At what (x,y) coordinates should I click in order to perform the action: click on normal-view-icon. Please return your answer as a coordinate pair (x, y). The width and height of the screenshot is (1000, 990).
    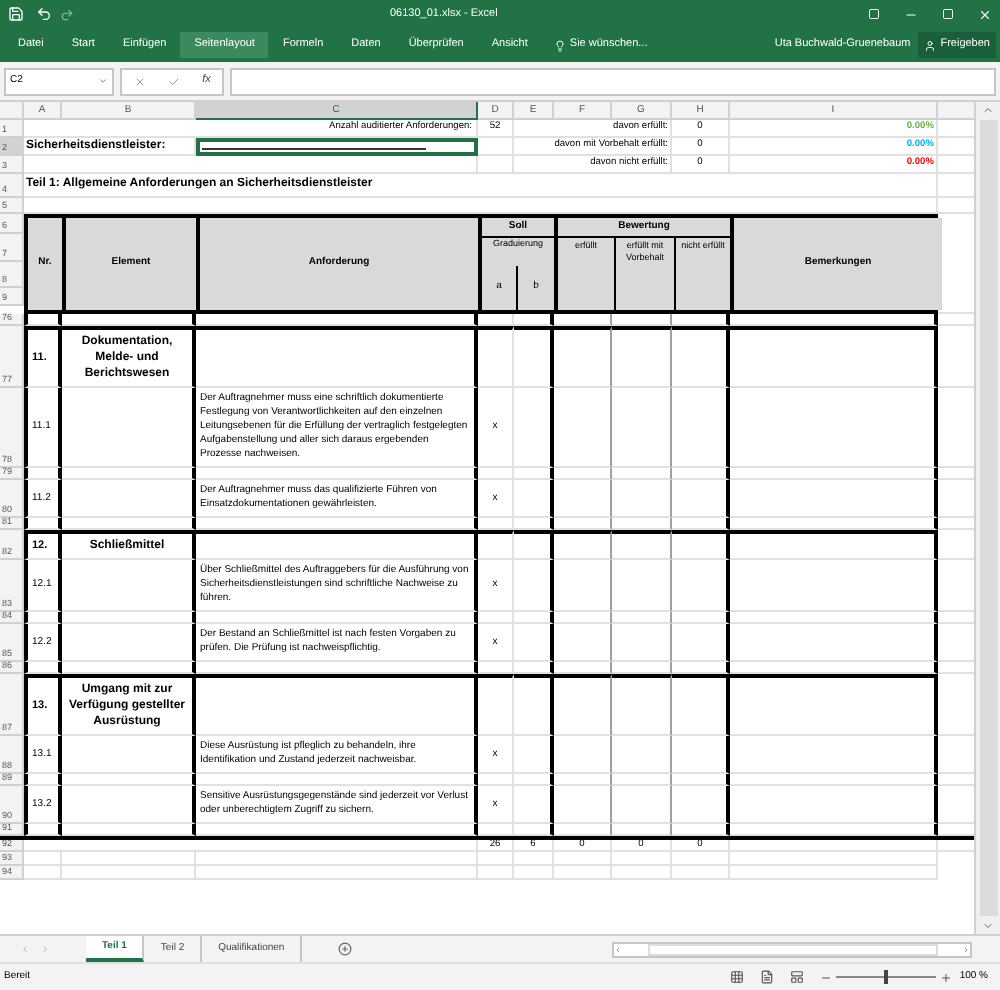
    Looking at the image, I should click on (736, 977).